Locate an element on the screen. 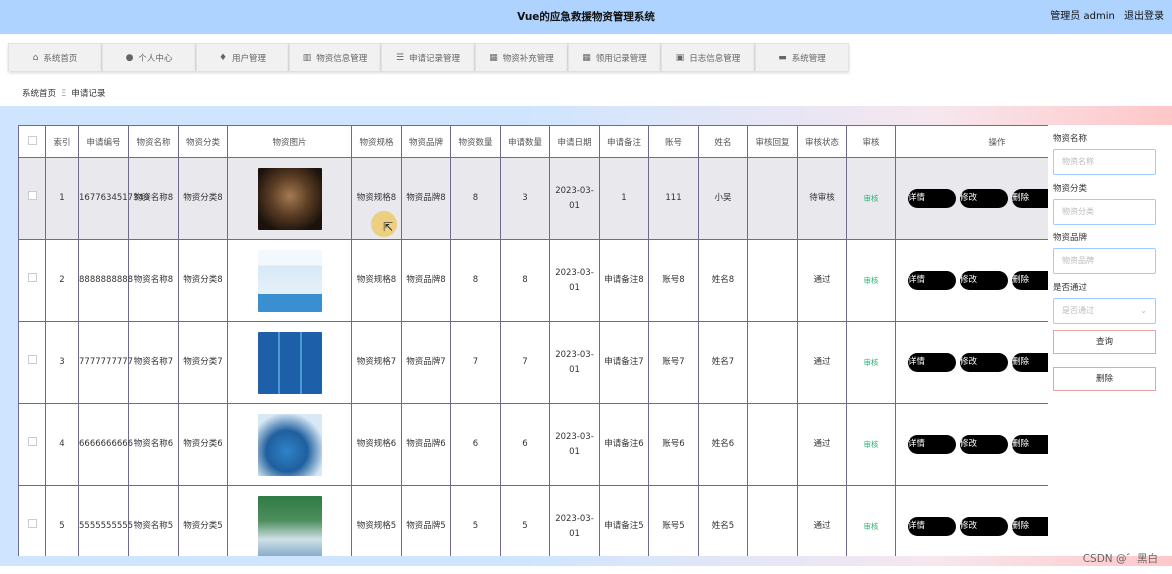 This screenshot has width=1172, height=574. nav-item-label: 系统首页 is located at coordinates (60, 58).